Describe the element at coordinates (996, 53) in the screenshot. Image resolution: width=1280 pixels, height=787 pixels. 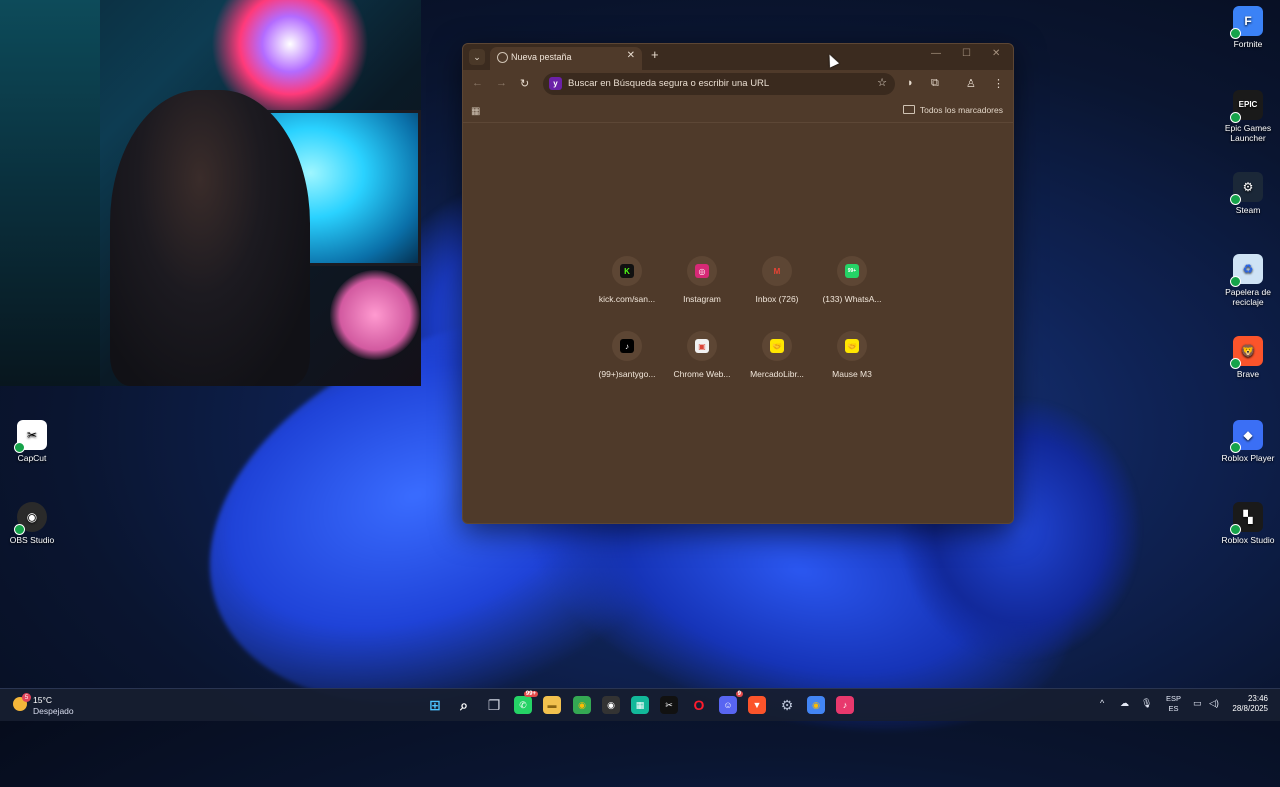
I see `close-window-button: ✕` at that location.